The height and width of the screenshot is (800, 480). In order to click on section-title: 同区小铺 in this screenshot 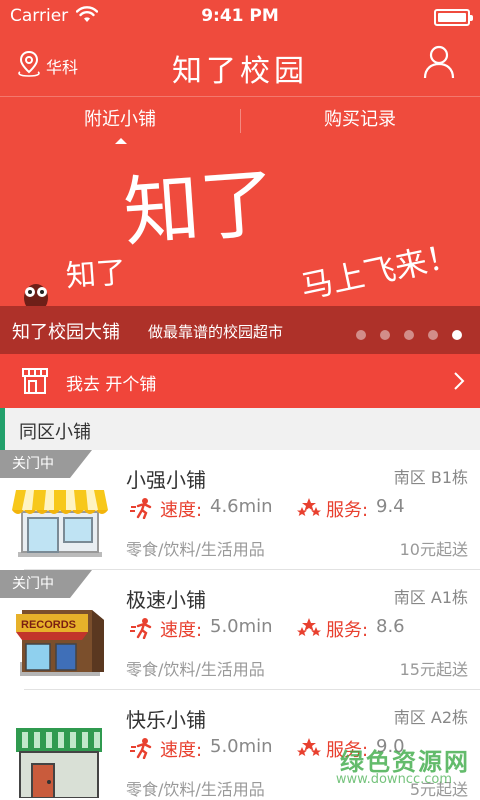, I will do `click(55, 432)`.